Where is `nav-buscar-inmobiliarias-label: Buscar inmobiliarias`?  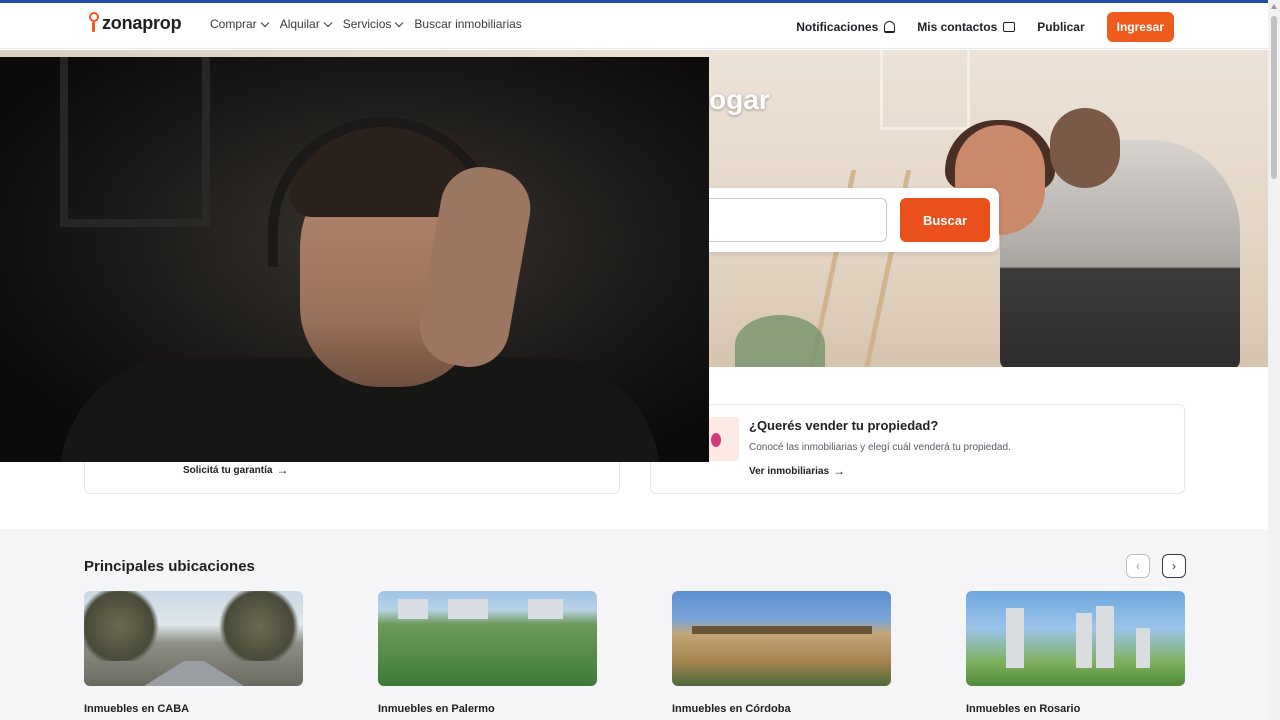
nav-buscar-inmobiliarias-label: Buscar inmobiliarias is located at coordinates (468, 24).